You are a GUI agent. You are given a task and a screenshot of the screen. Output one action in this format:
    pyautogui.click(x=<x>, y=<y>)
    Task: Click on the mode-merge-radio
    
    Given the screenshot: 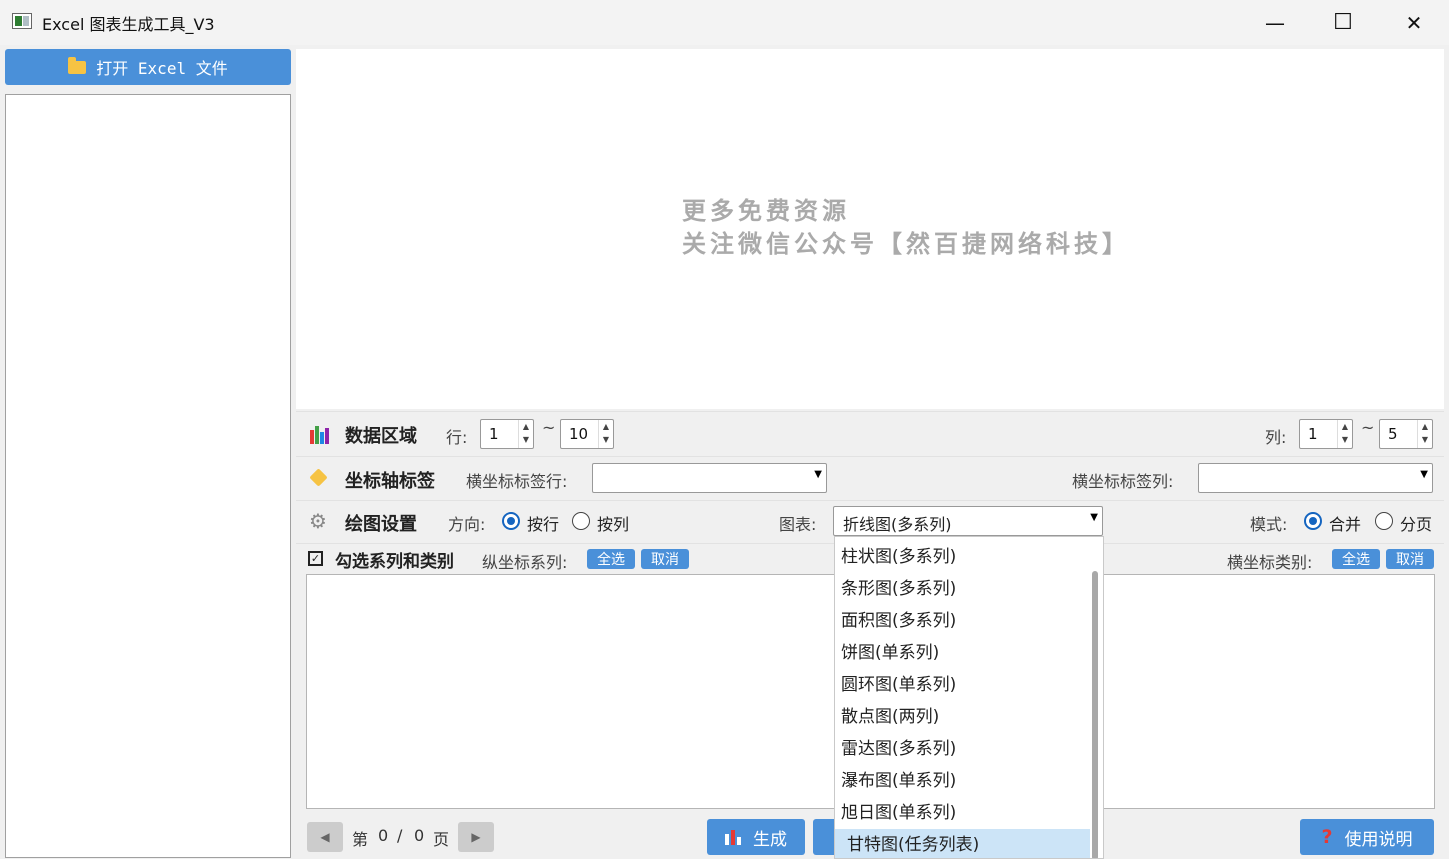 What is the action you would take?
    pyautogui.click(x=1313, y=521)
    